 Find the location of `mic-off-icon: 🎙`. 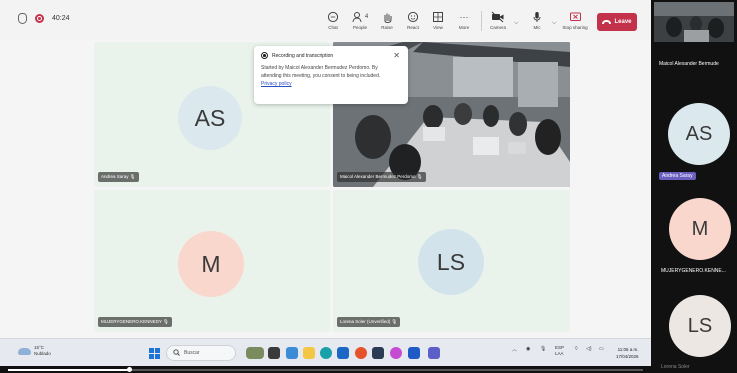

mic-off-icon: 🎙 is located at coordinates (394, 321).